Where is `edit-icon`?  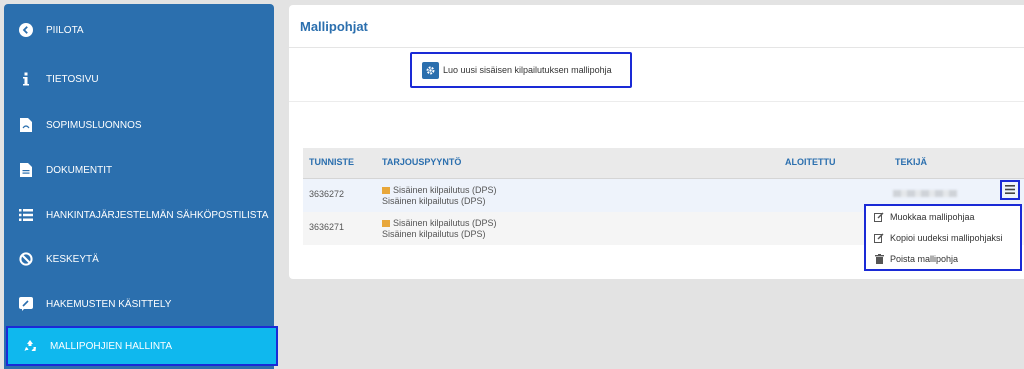 edit-icon is located at coordinates (879, 217).